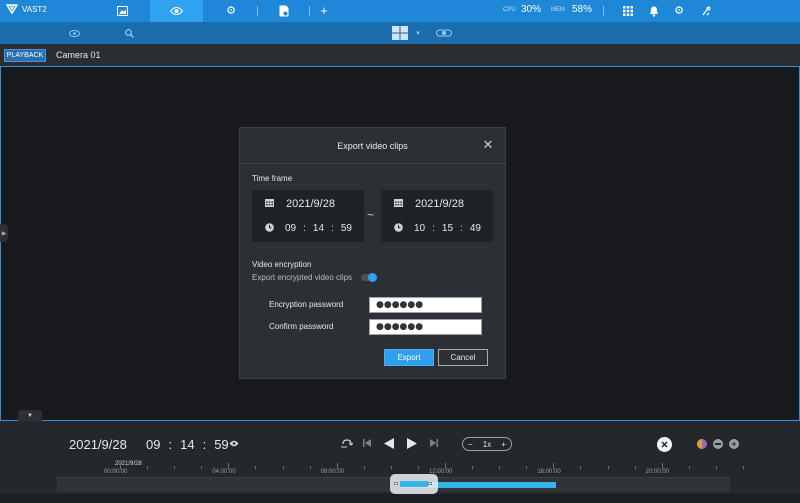  What do you see at coordinates (98, 444) in the screenshot?
I see `playback-date: 2021/9/28` at bounding box center [98, 444].